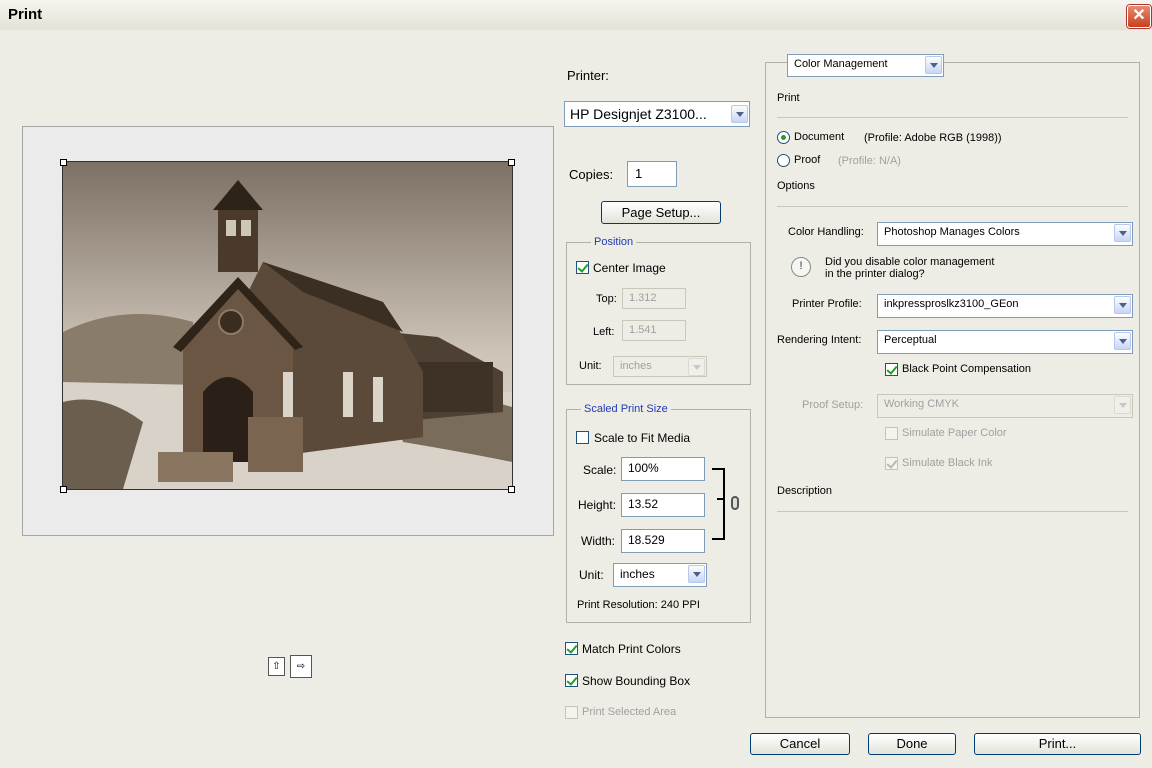  I want to click on scaled-title: Scaled Print Size, so click(626, 409).